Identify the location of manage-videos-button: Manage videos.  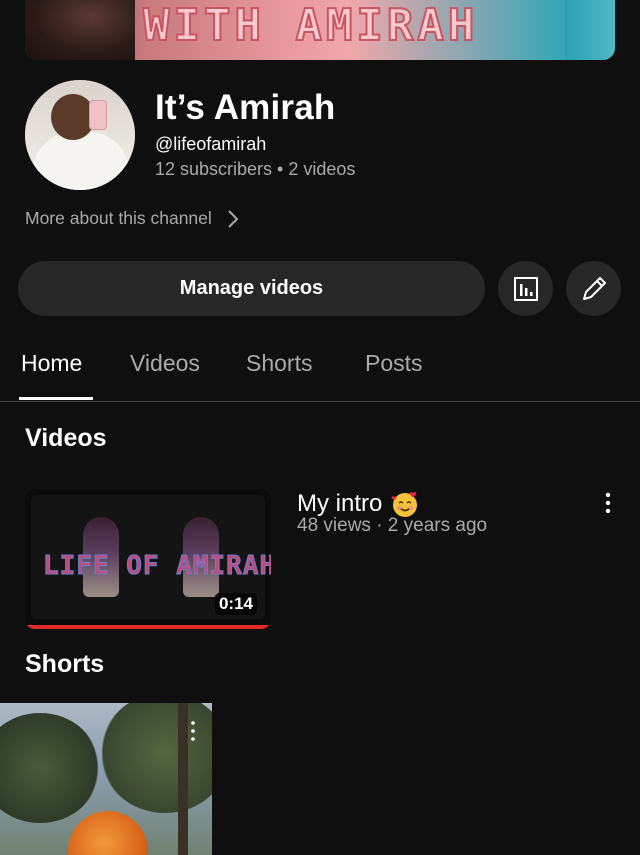
(251, 288).